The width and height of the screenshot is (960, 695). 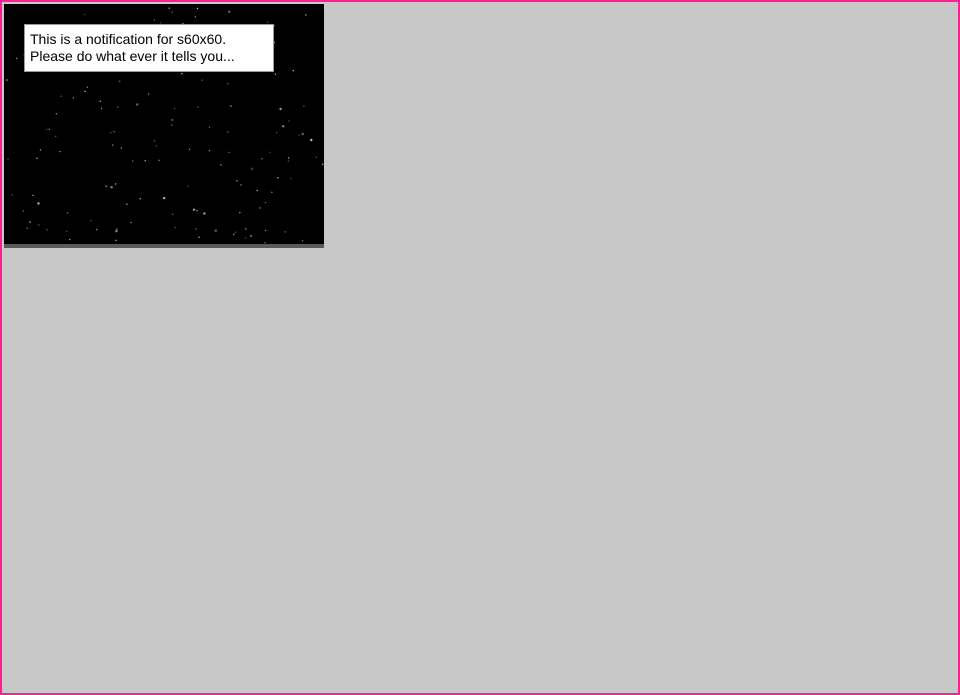 What do you see at coordinates (164, 246) in the screenshot?
I see `device-bottom-bar` at bounding box center [164, 246].